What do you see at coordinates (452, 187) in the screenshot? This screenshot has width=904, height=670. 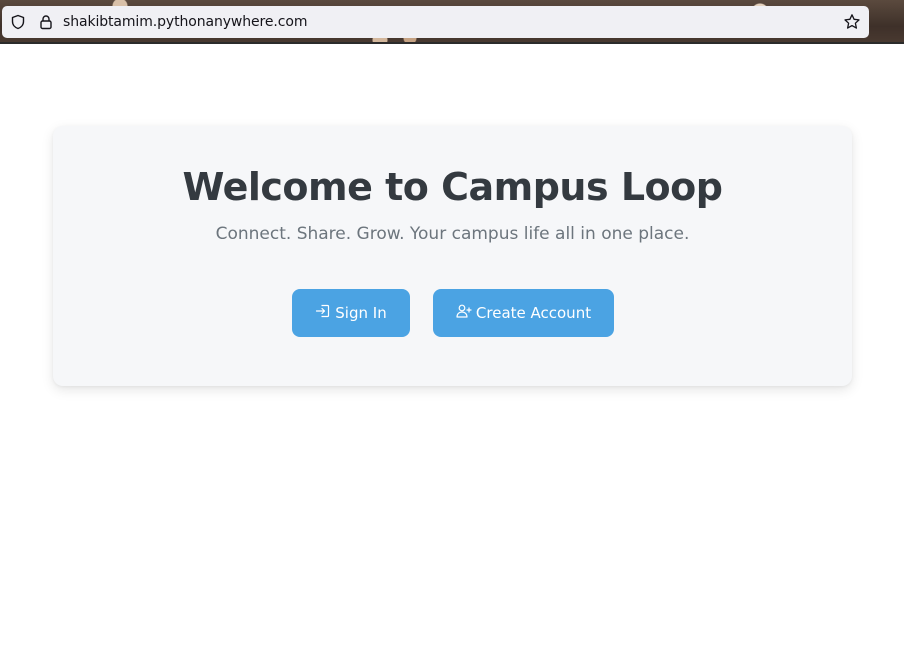 I see `page-title: Welcome to Campus Loop` at bounding box center [452, 187].